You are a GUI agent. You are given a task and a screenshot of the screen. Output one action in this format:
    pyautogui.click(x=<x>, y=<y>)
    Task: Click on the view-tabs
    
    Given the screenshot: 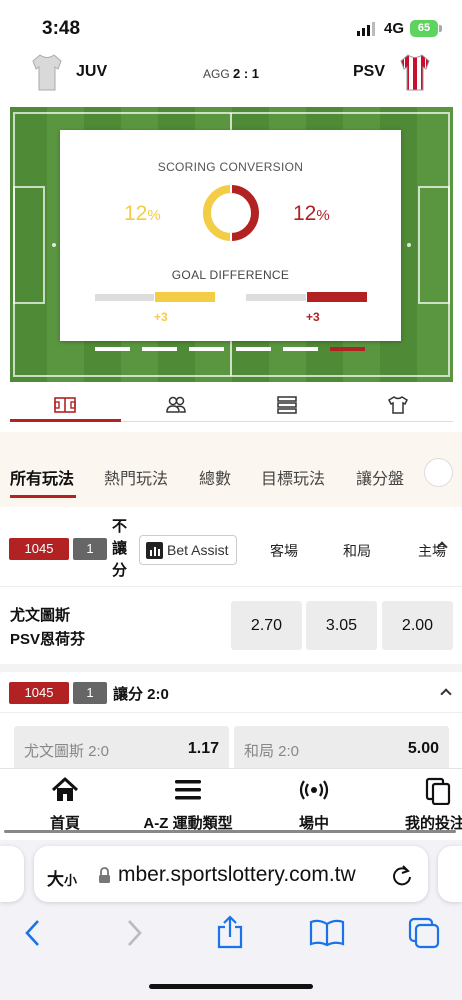 What is the action you would take?
    pyautogui.click(x=231, y=405)
    